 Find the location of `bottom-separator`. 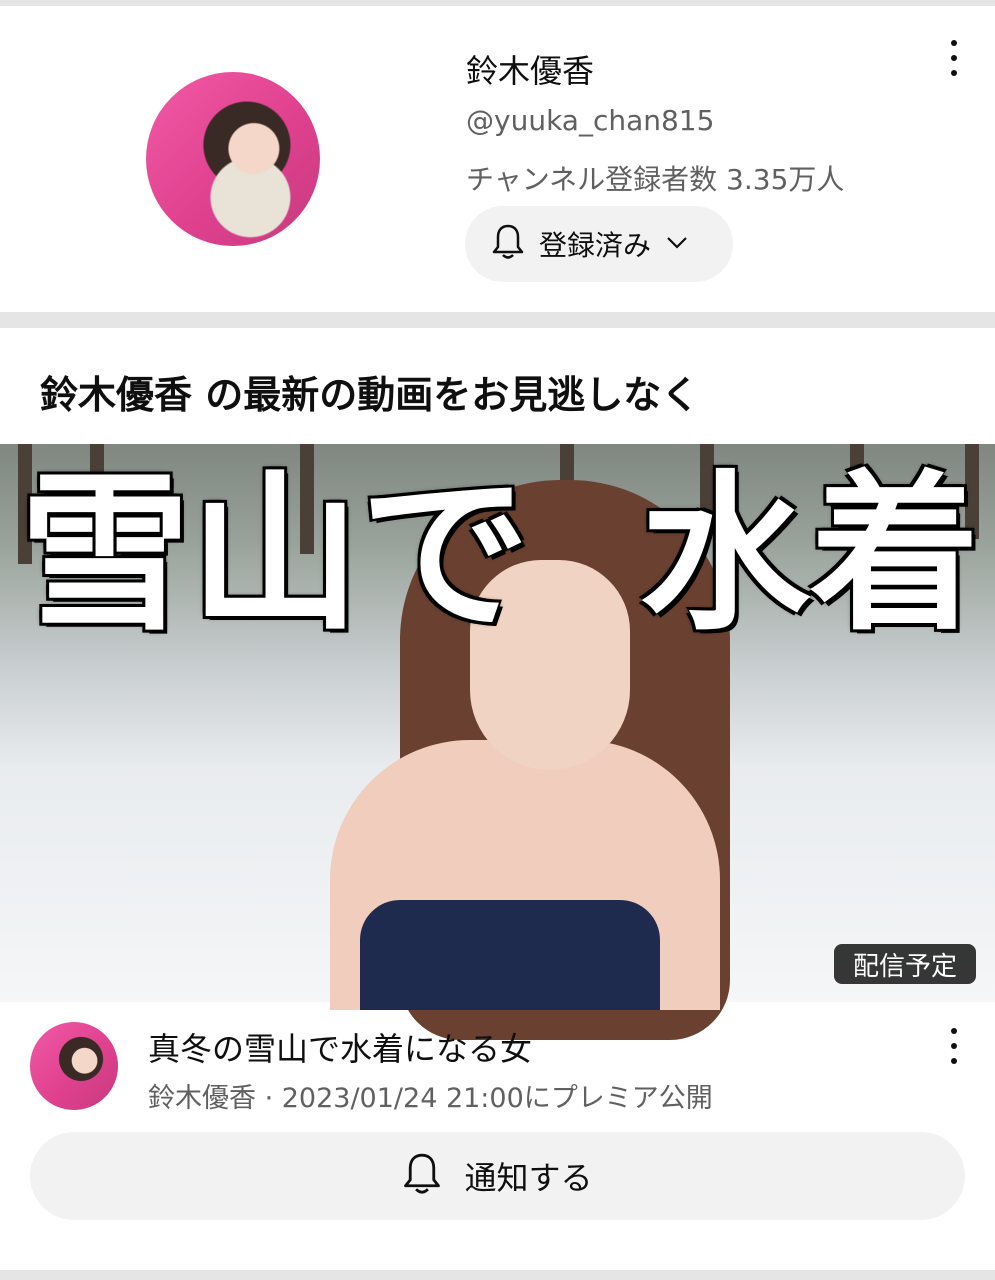

bottom-separator is located at coordinates (497, 1275).